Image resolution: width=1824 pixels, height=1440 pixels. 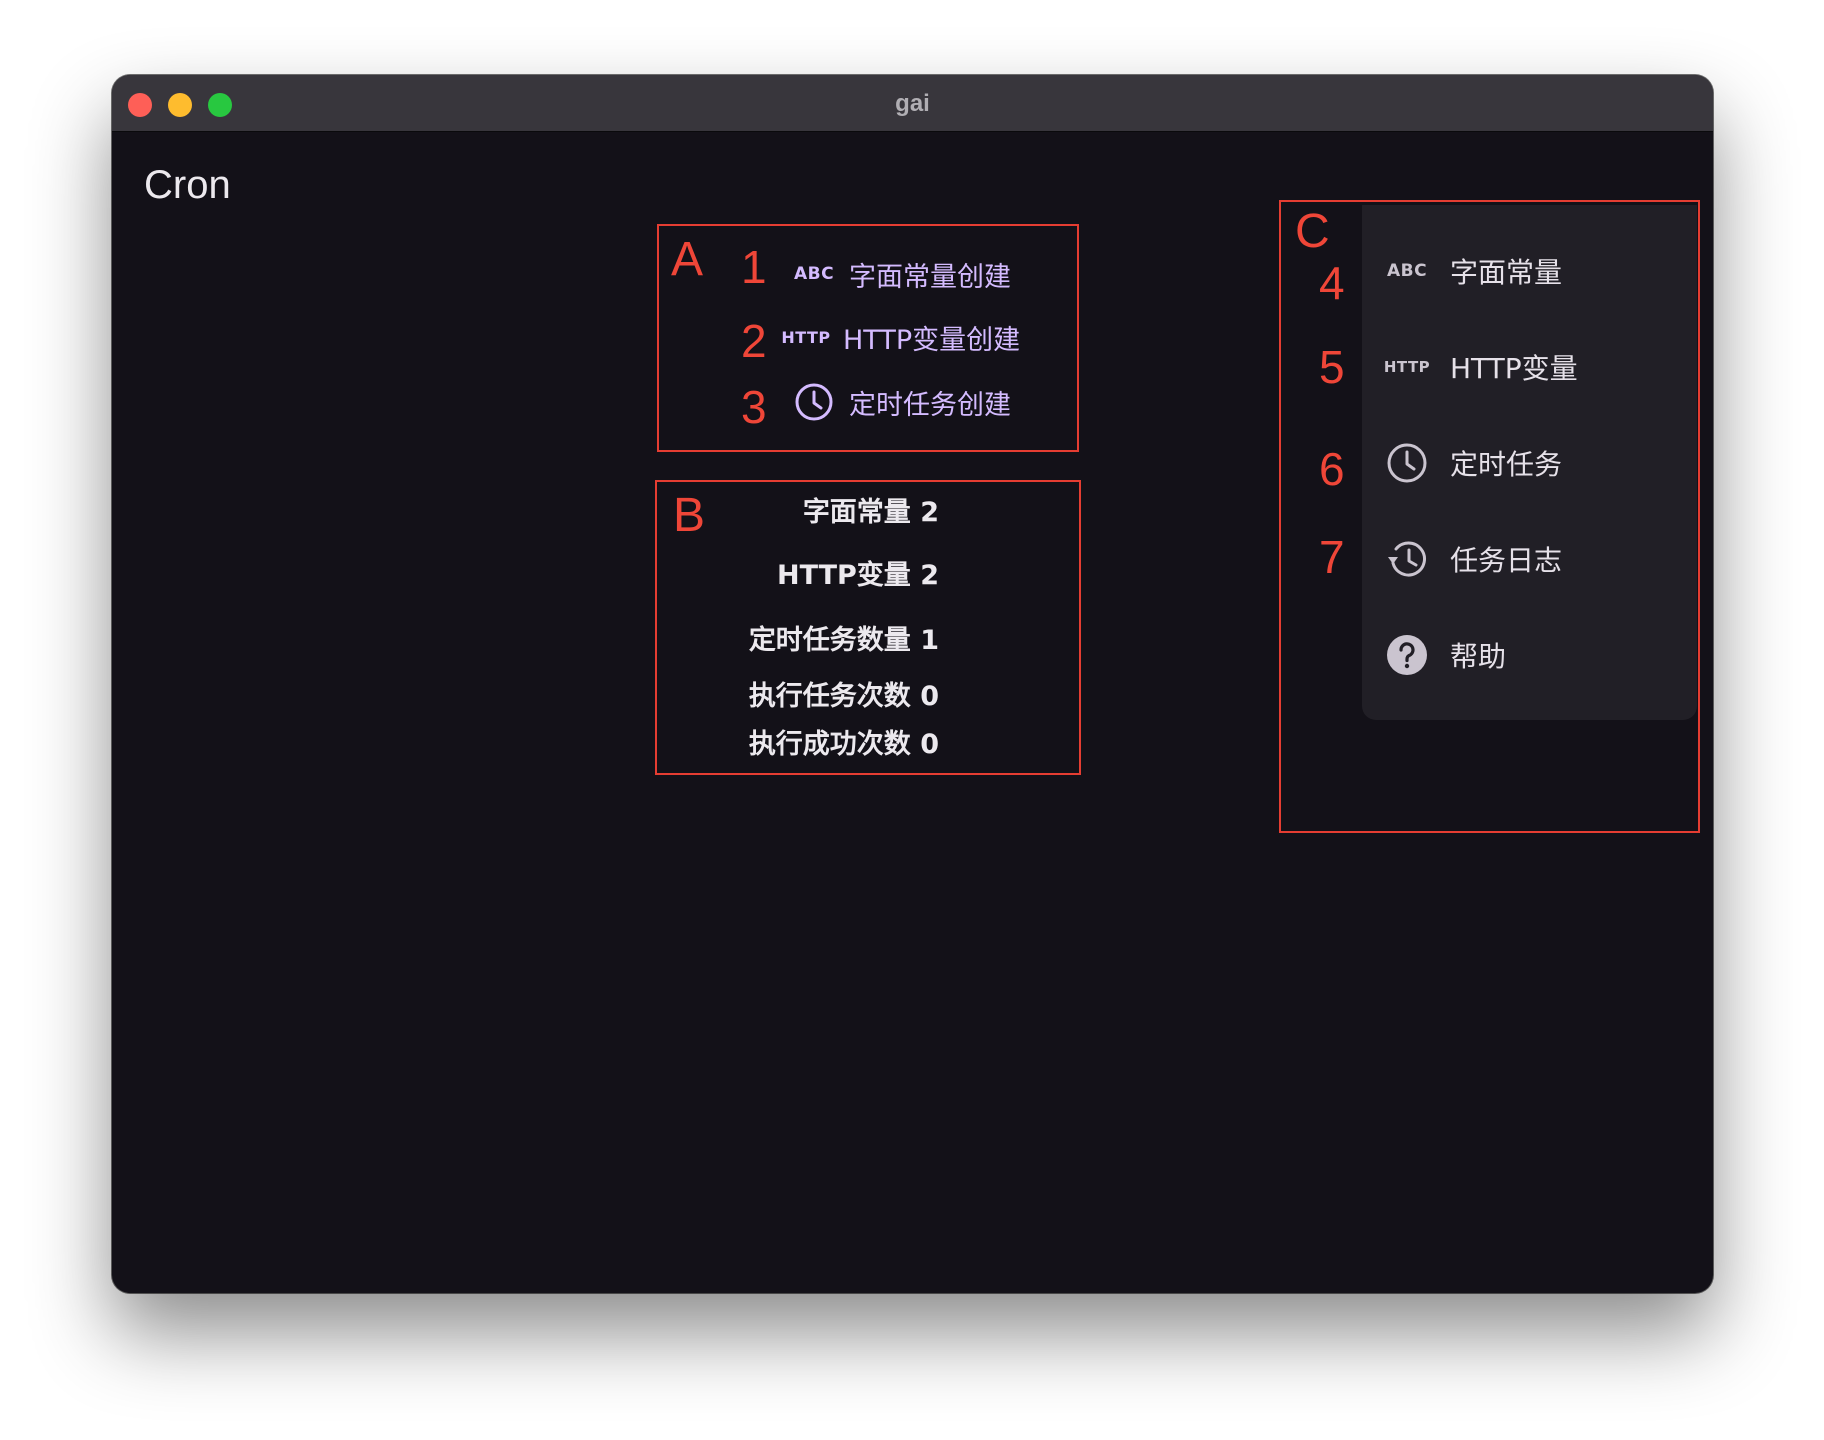 I want to click on nav-item-task-logs: 任务日志, so click(x=1529, y=559).